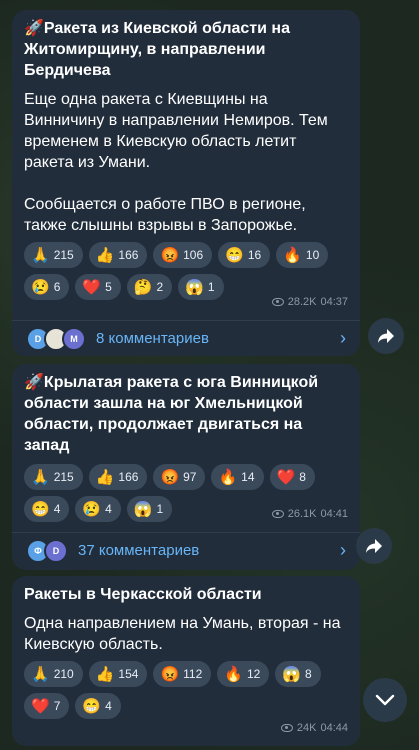  What do you see at coordinates (108, 287) in the screenshot?
I see `reaction-count: 5` at bounding box center [108, 287].